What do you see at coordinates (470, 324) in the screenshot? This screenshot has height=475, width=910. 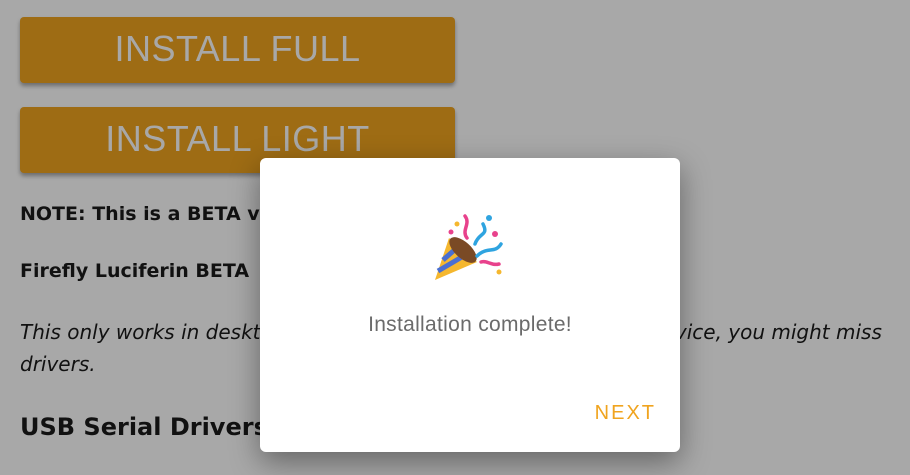 I see `dialog-message: Installation complete!` at bounding box center [470, 324].